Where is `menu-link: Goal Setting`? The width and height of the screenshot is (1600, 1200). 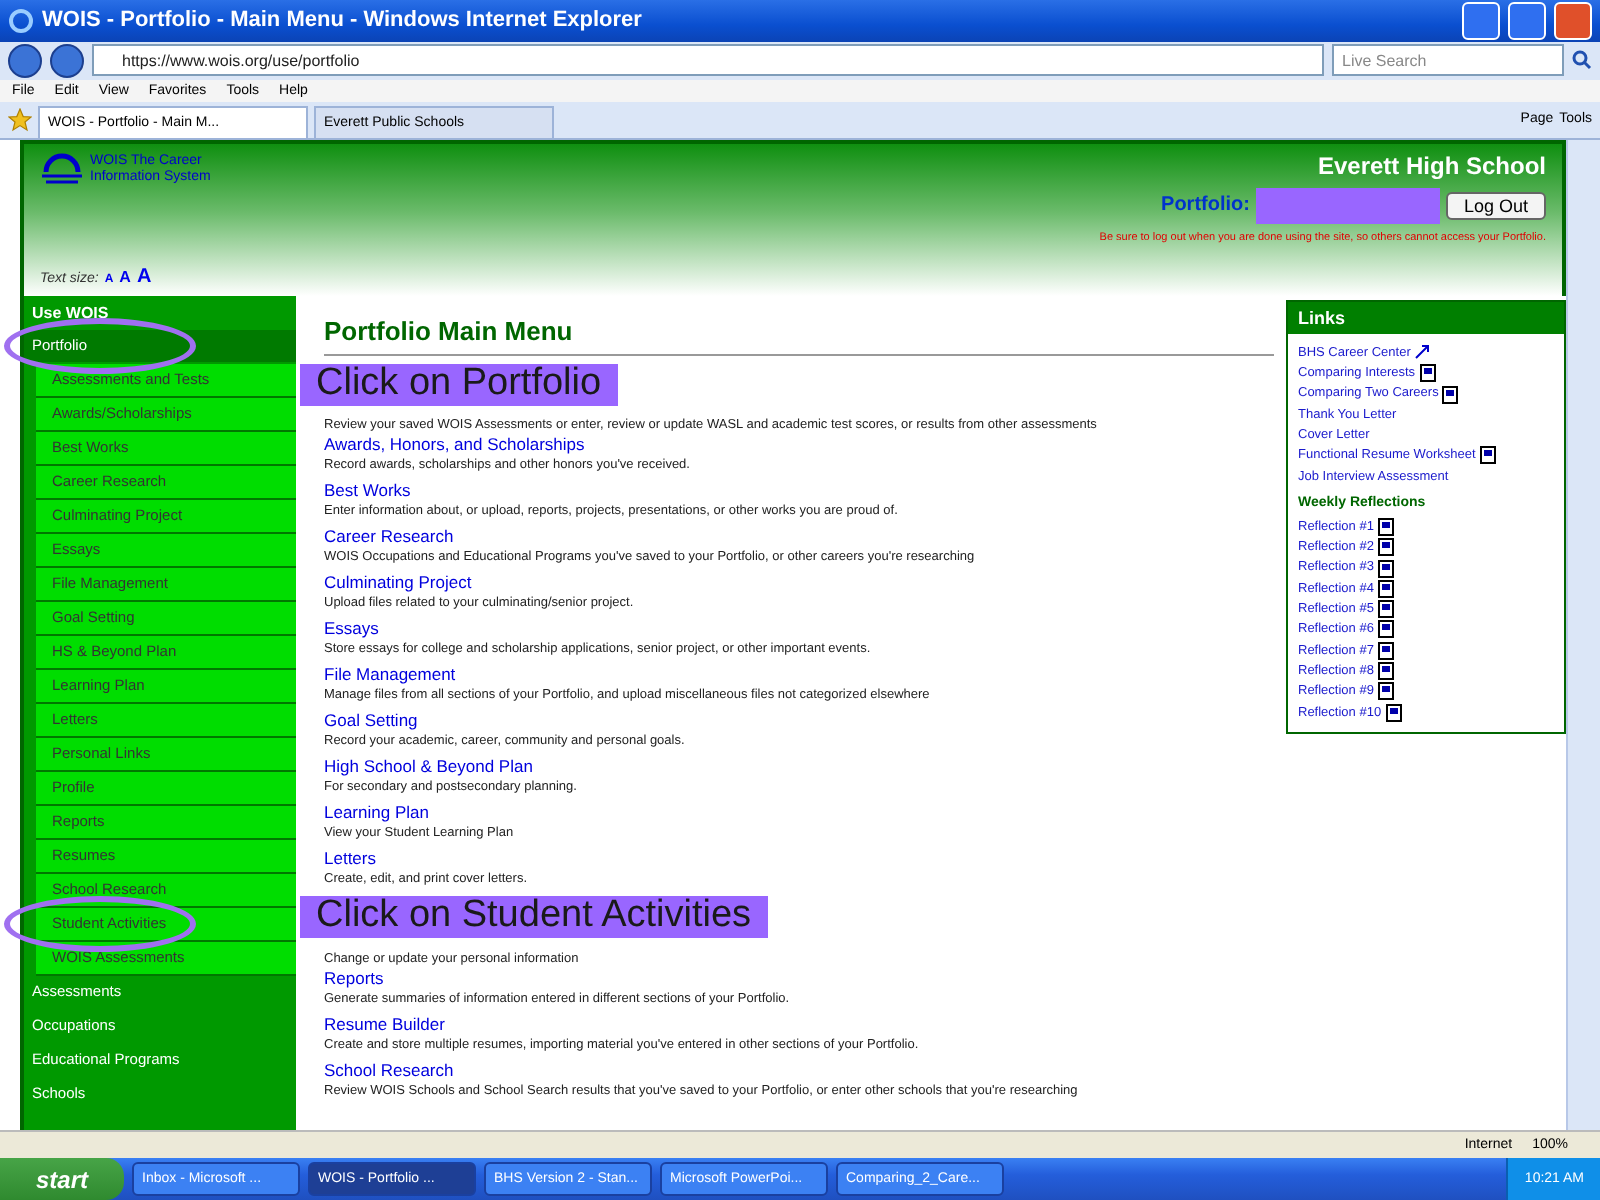 menu-link: Goal Setting is located at coordinates (803, 720).